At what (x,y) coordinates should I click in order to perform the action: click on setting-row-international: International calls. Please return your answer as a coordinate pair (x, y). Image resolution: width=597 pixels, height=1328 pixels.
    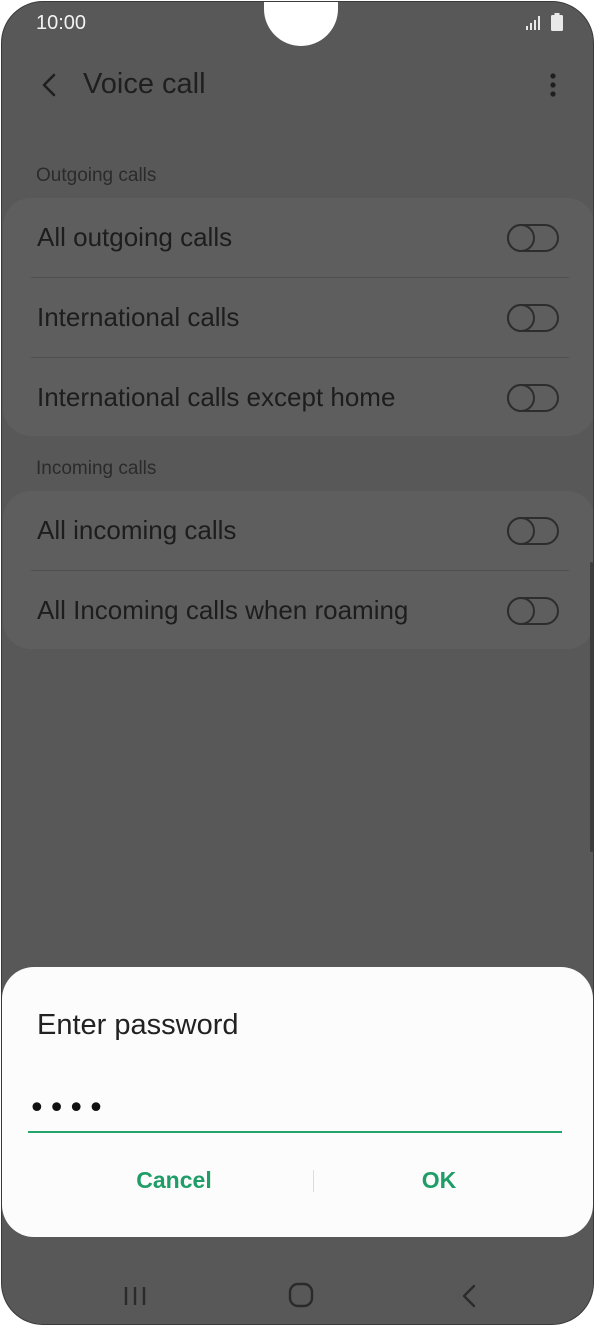
    Looking at the image, I should click on (298, 317).